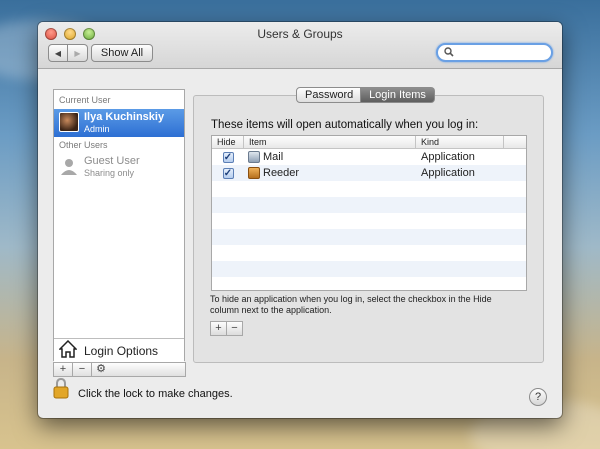 The height and width of the screenshot is (449, 600). Describe the element at coordinates (109, 173) in the screenshot. I see `user-role: Sharing only` at that location.